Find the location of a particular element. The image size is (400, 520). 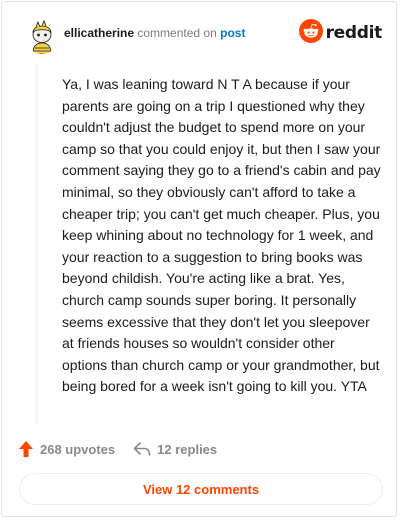

comment-meta: ellicatherine commented on post is located at coordinates (154, 33).